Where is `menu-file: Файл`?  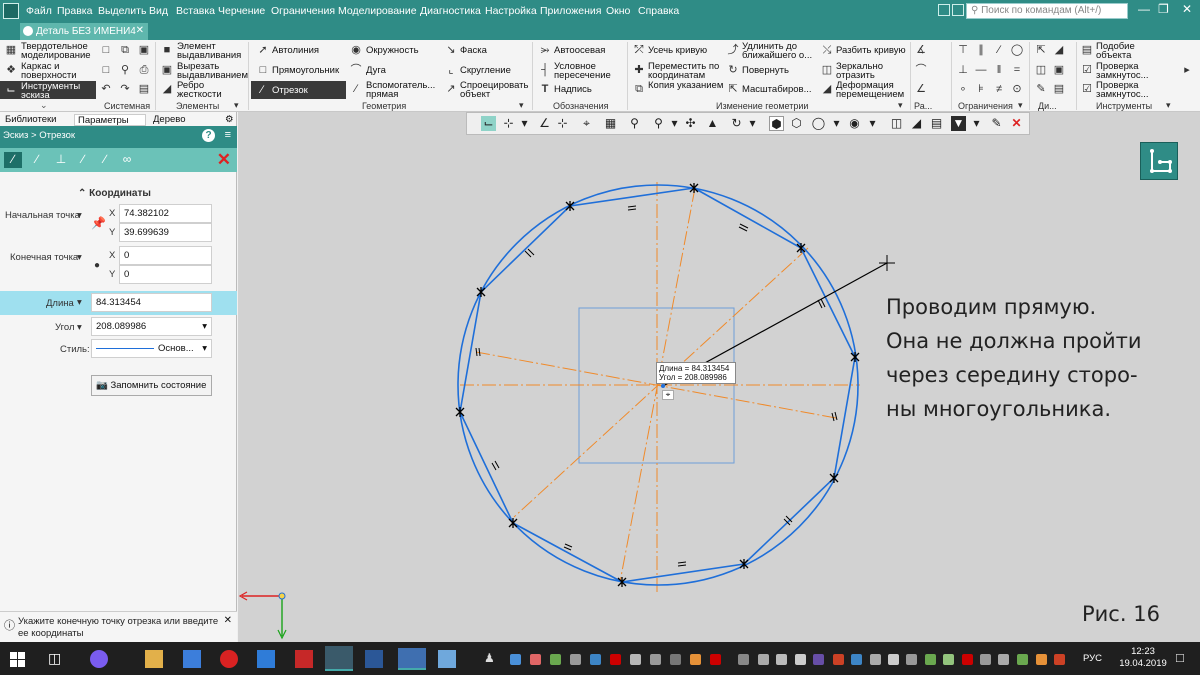 menu-file: Файл is located at coordinates (39, 11).